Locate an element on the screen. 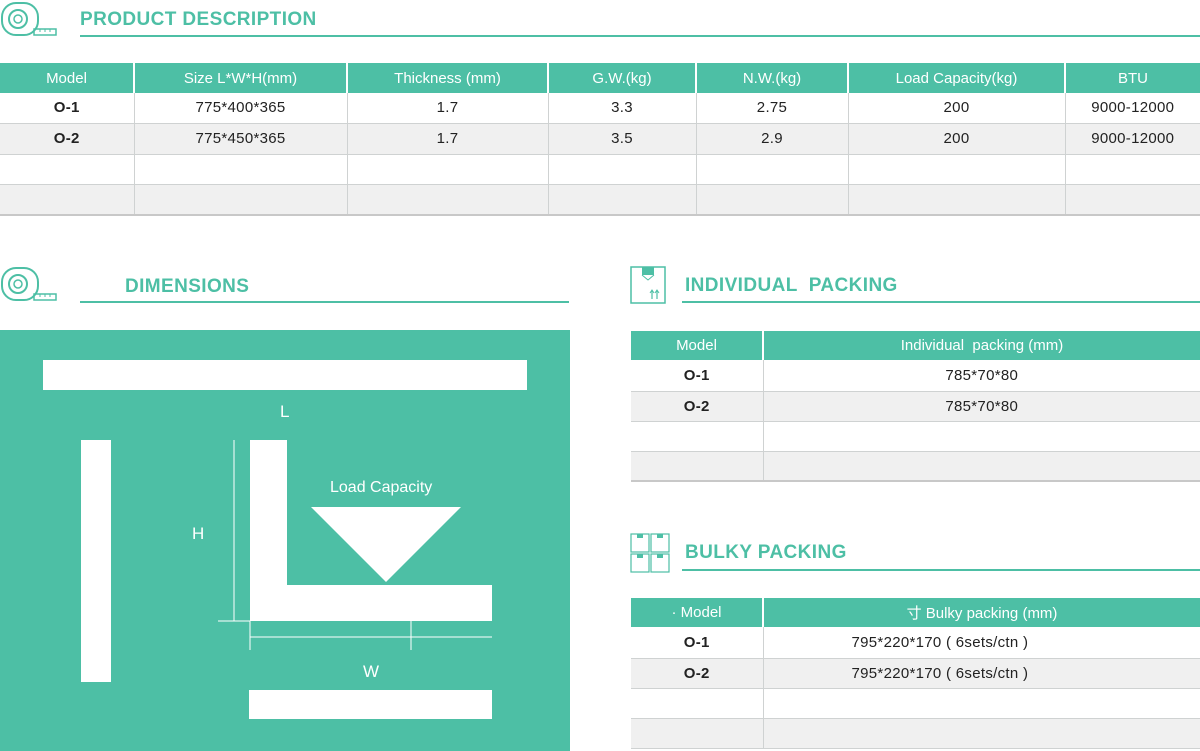 This screenshot has height=751, width=1200. column-header: Individual packing (mm) is located at coordinates (981, 345).